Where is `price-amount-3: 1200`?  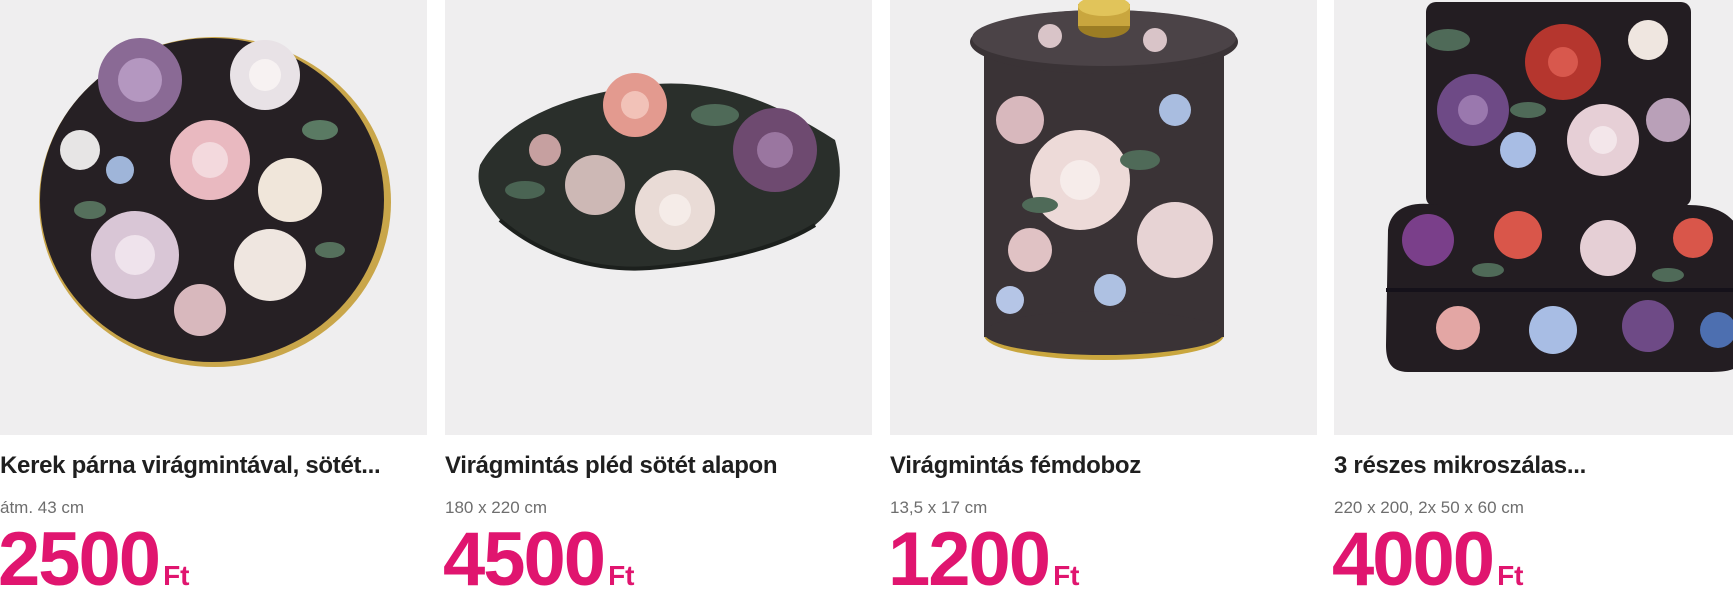
price-amount-3: 1200 is located at coordinates (969, 559).